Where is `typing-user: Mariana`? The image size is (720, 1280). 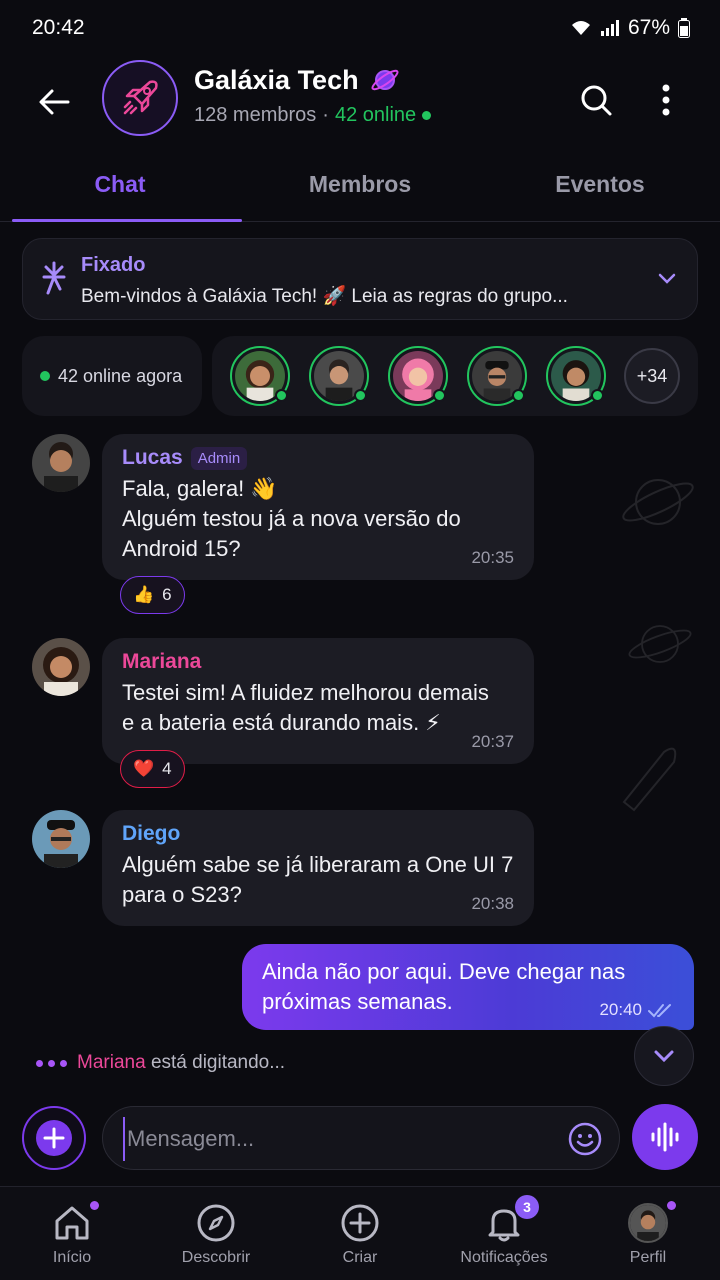 typing-user: Mariana is located at coordinates (111, 1062).